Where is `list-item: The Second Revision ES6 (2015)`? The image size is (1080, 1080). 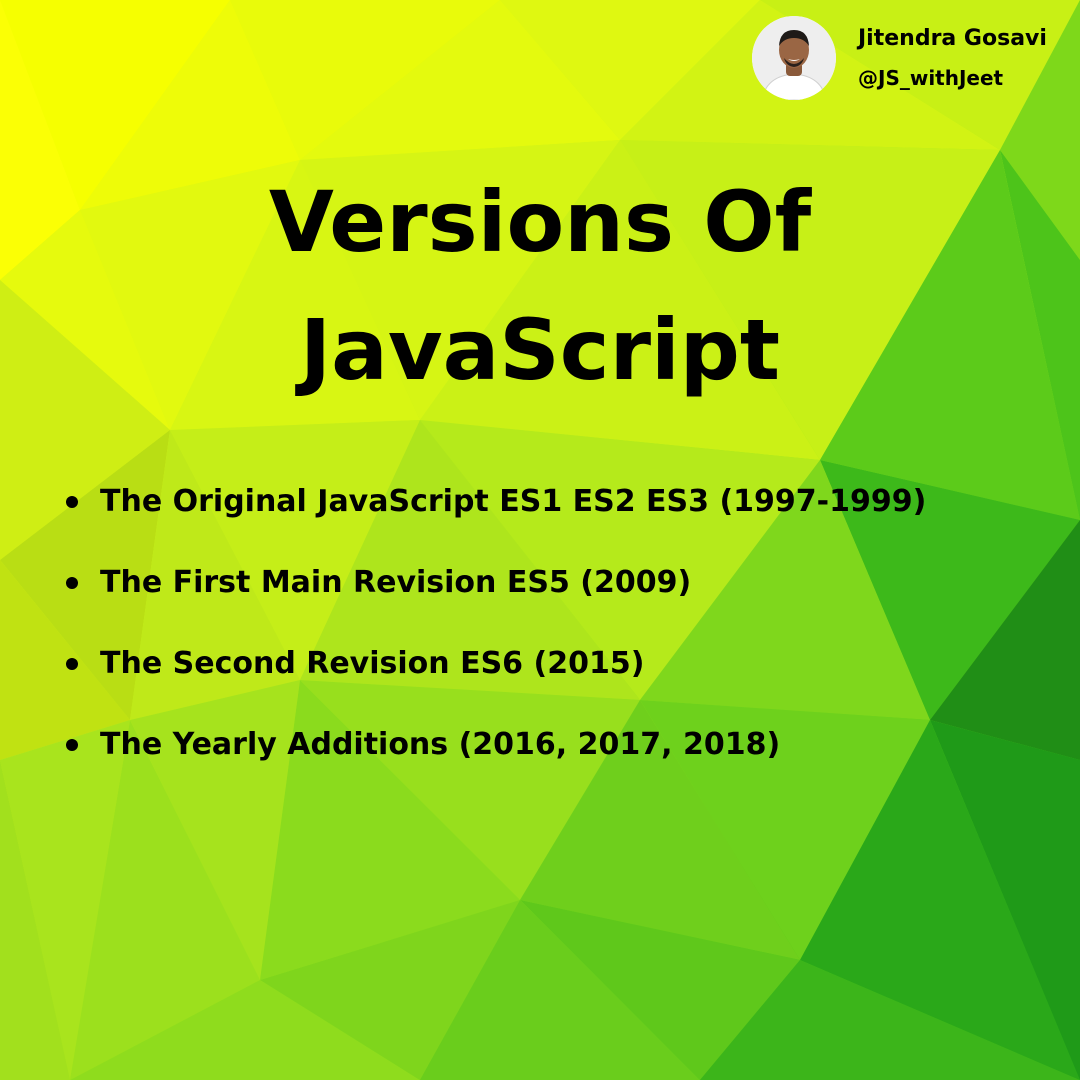 list-item: The Second Revision ES6 (2015) is located at coordinates (567, 680).